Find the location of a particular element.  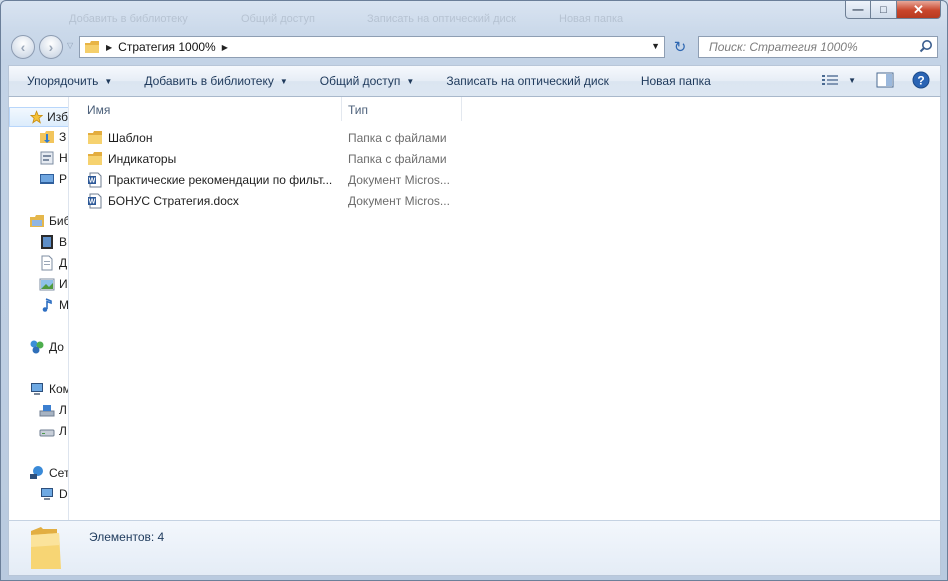

back-button: ‹ is located at coordinates (23, 47).